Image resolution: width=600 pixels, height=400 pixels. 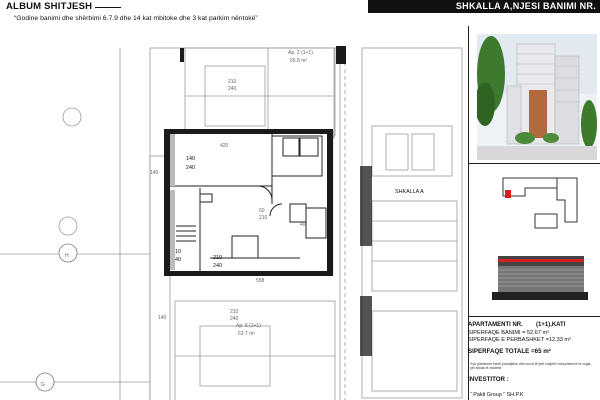 I want to click on dim-mid-b: 210, so click(x=263, y=218).